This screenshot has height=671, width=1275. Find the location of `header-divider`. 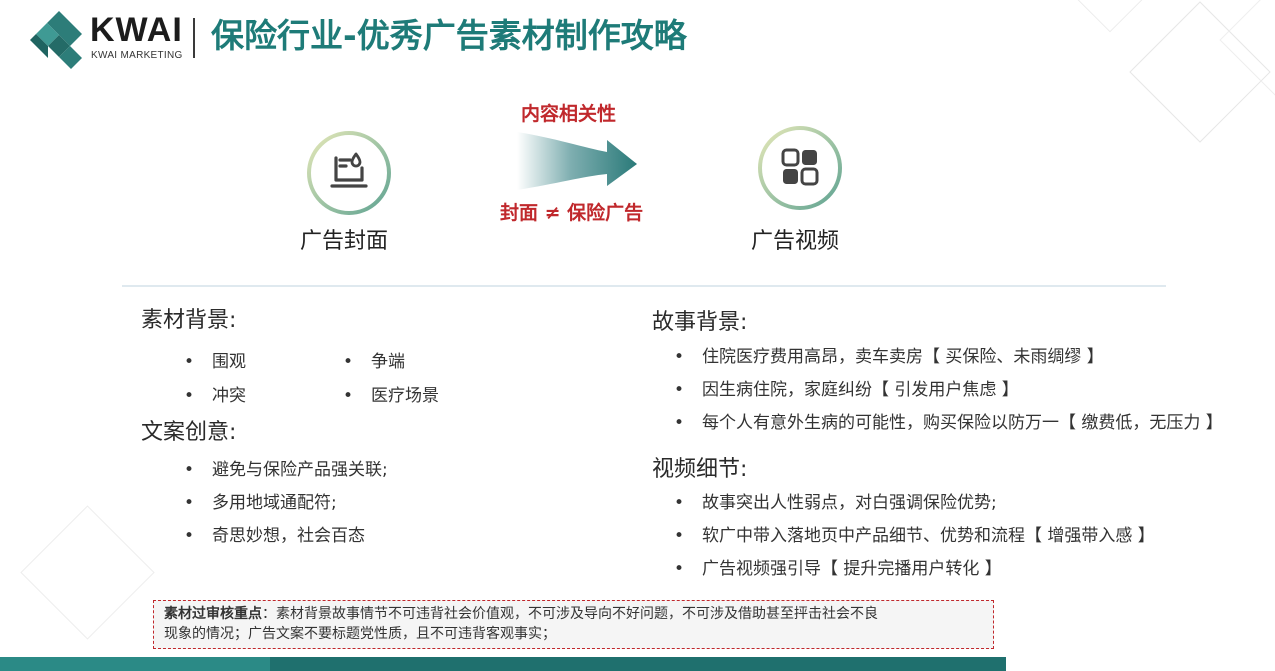

header-divider is located at coordinates (194, 38).